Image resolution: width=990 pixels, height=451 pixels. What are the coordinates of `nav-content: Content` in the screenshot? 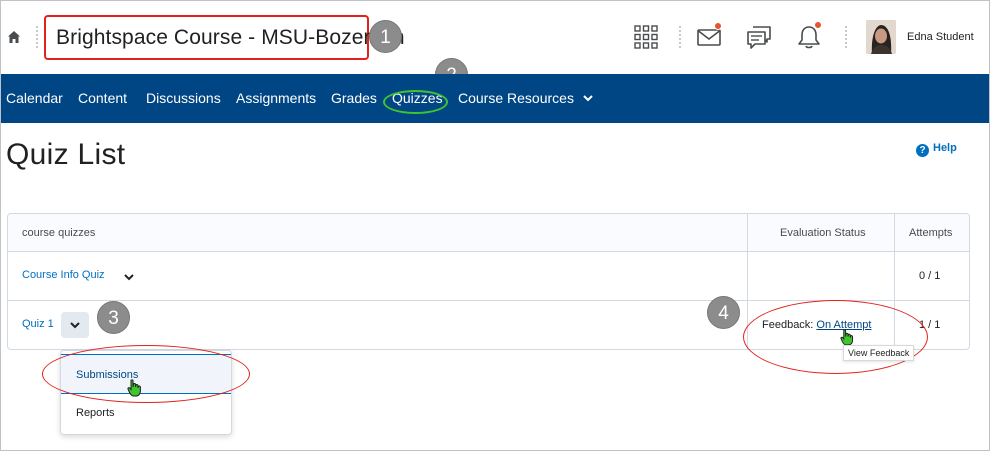 It's located at (102, 98).